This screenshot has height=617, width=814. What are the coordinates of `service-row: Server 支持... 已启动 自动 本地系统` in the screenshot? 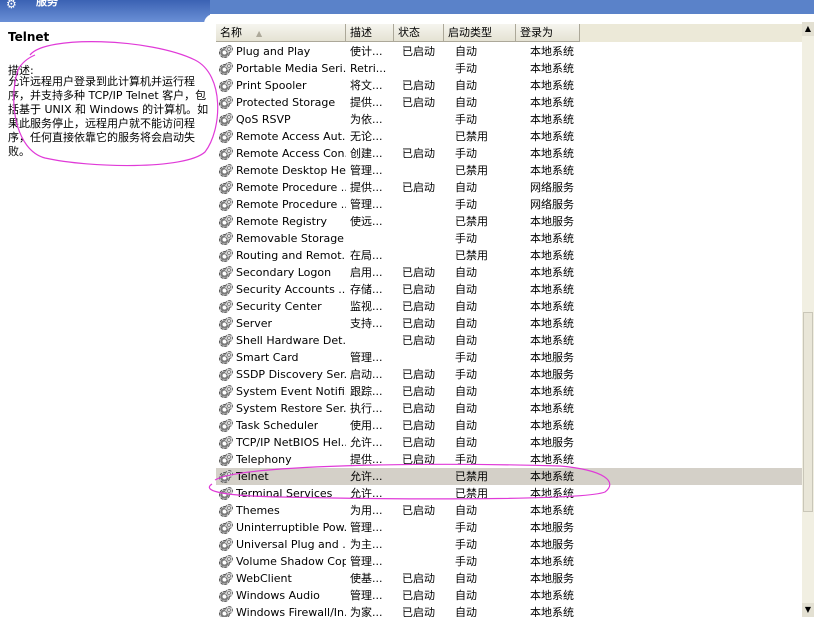 It's located at (509, 323).